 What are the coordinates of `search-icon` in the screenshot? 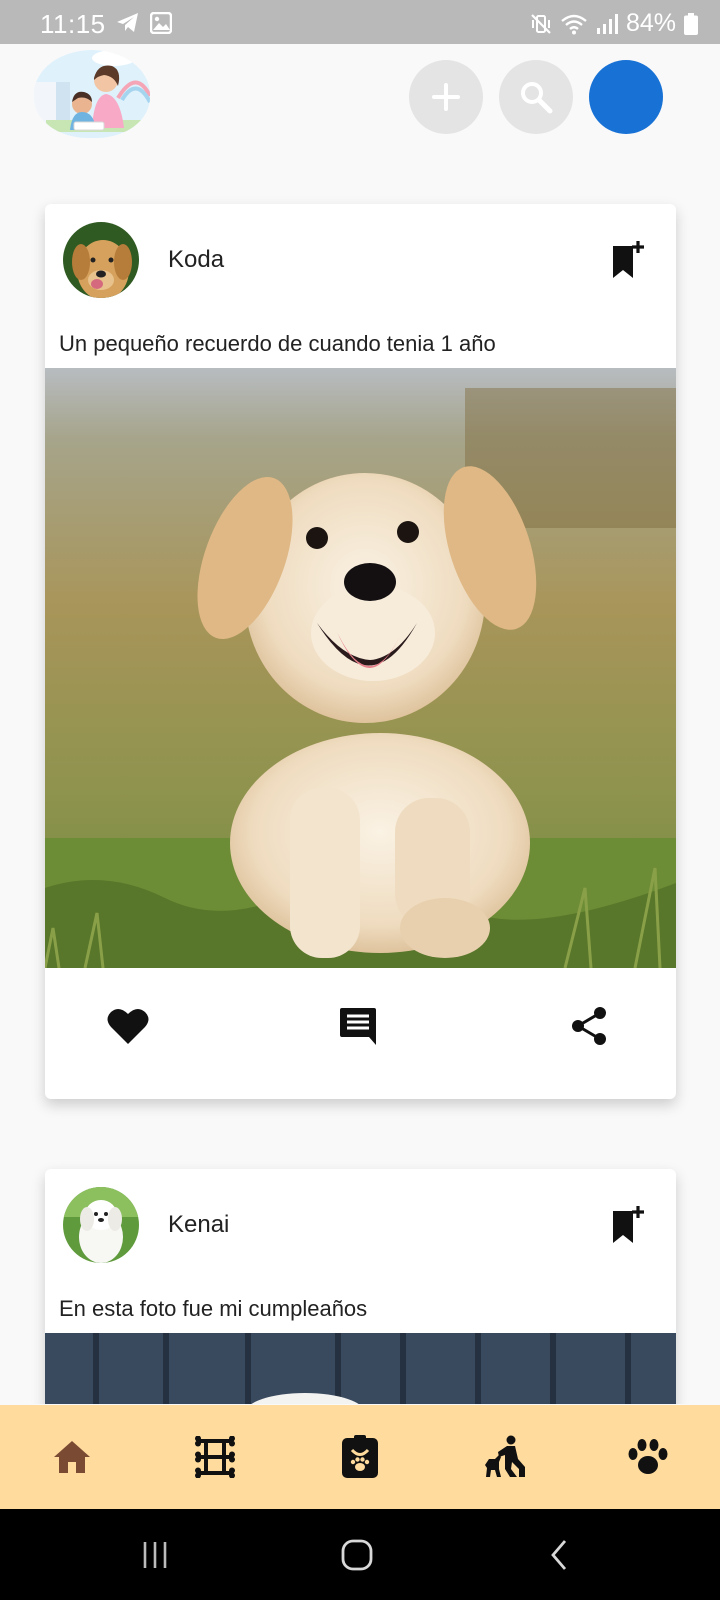 It's located at (537, 98).